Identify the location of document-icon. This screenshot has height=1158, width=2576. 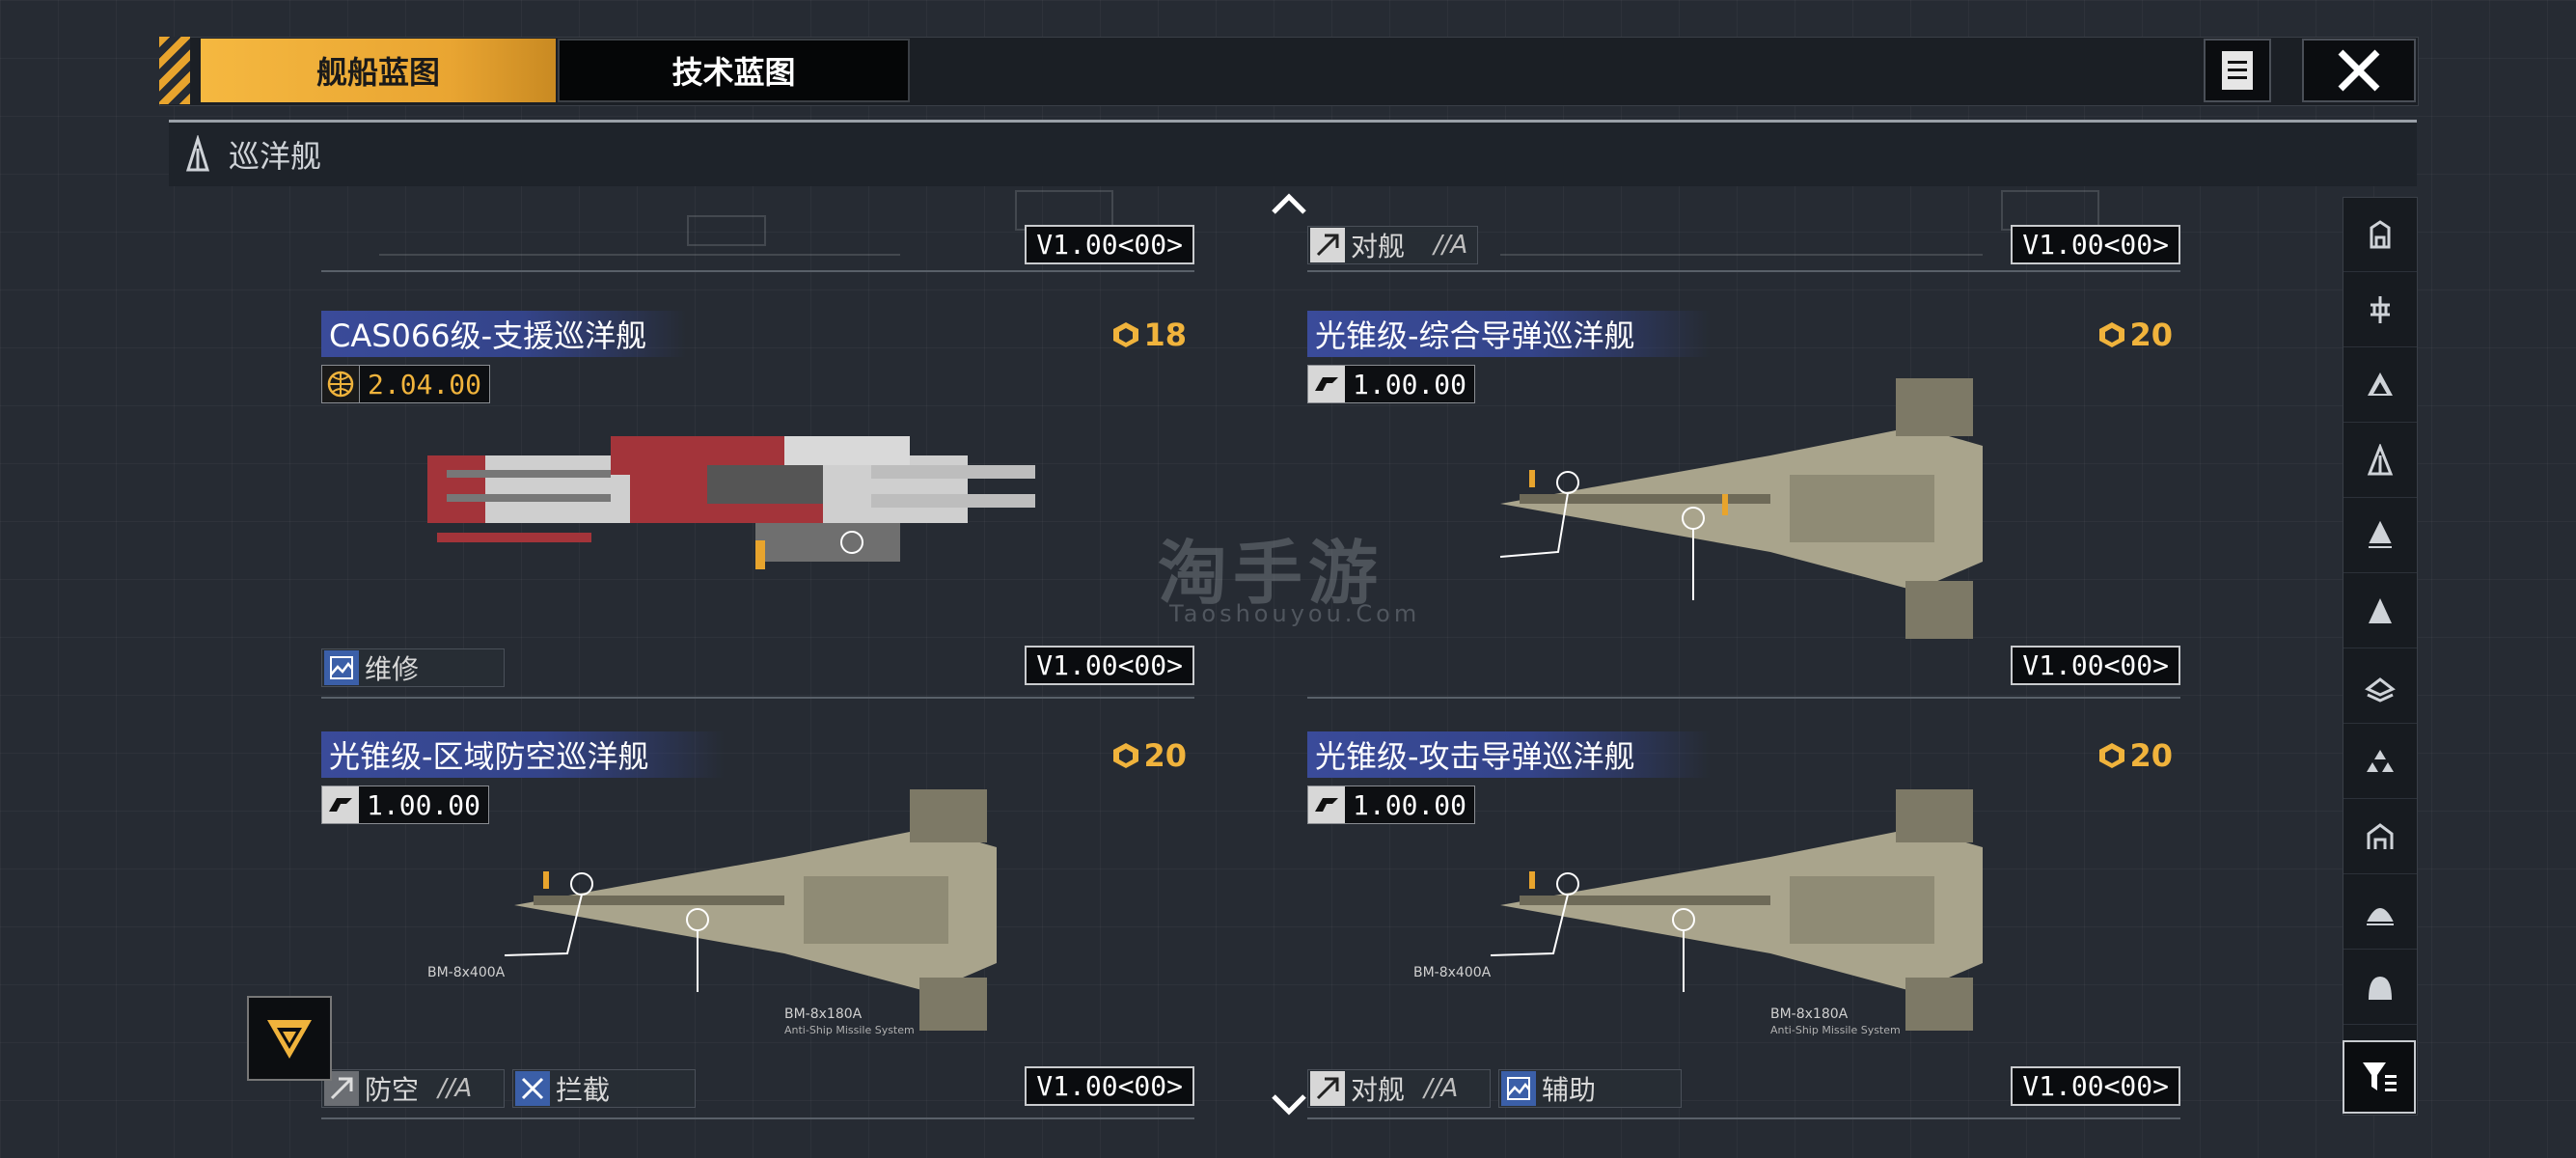
(2237, 70).